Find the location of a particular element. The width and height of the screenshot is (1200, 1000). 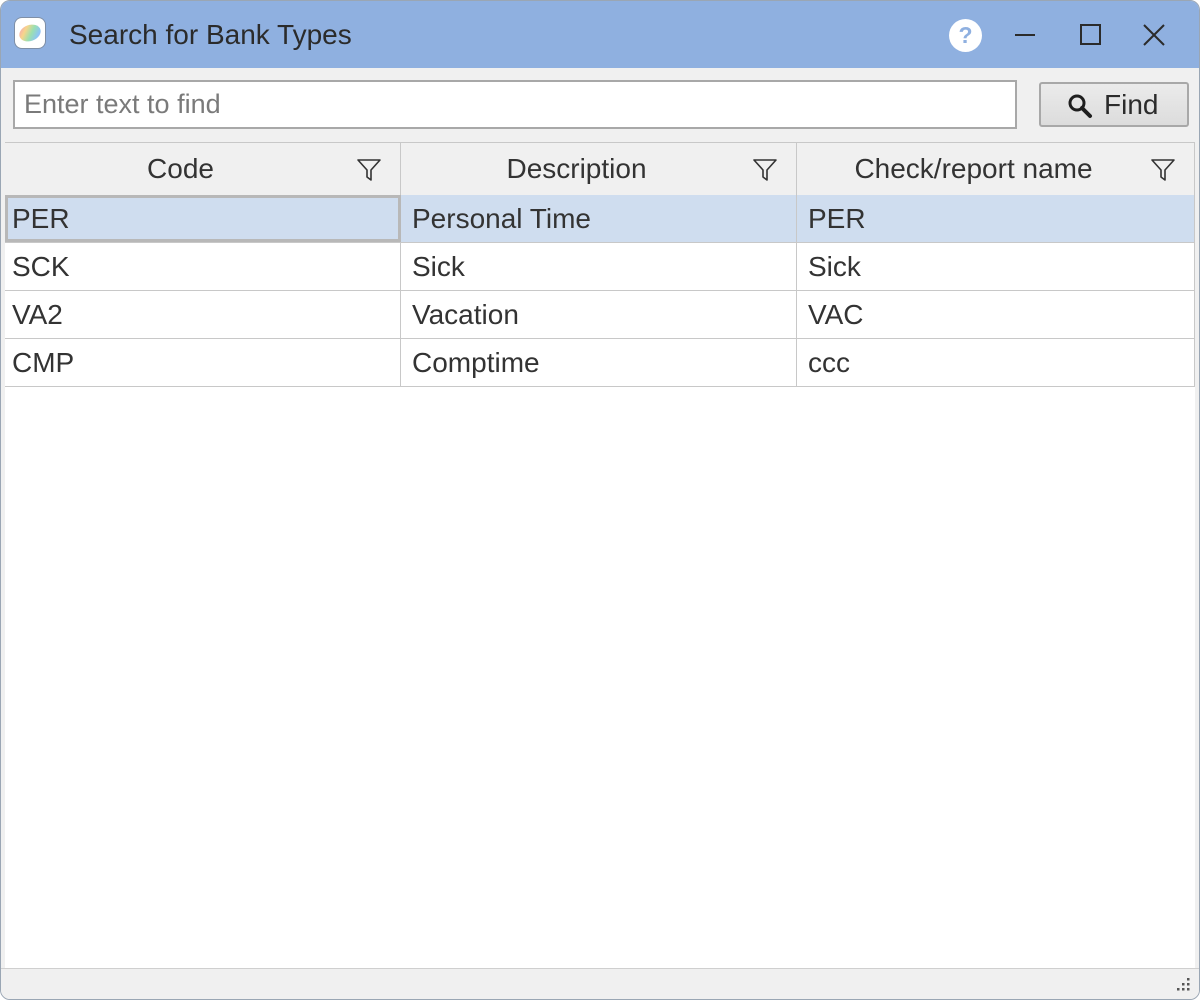

column-header-check-report-name: Check/report name is located at coordinates (996, 169).